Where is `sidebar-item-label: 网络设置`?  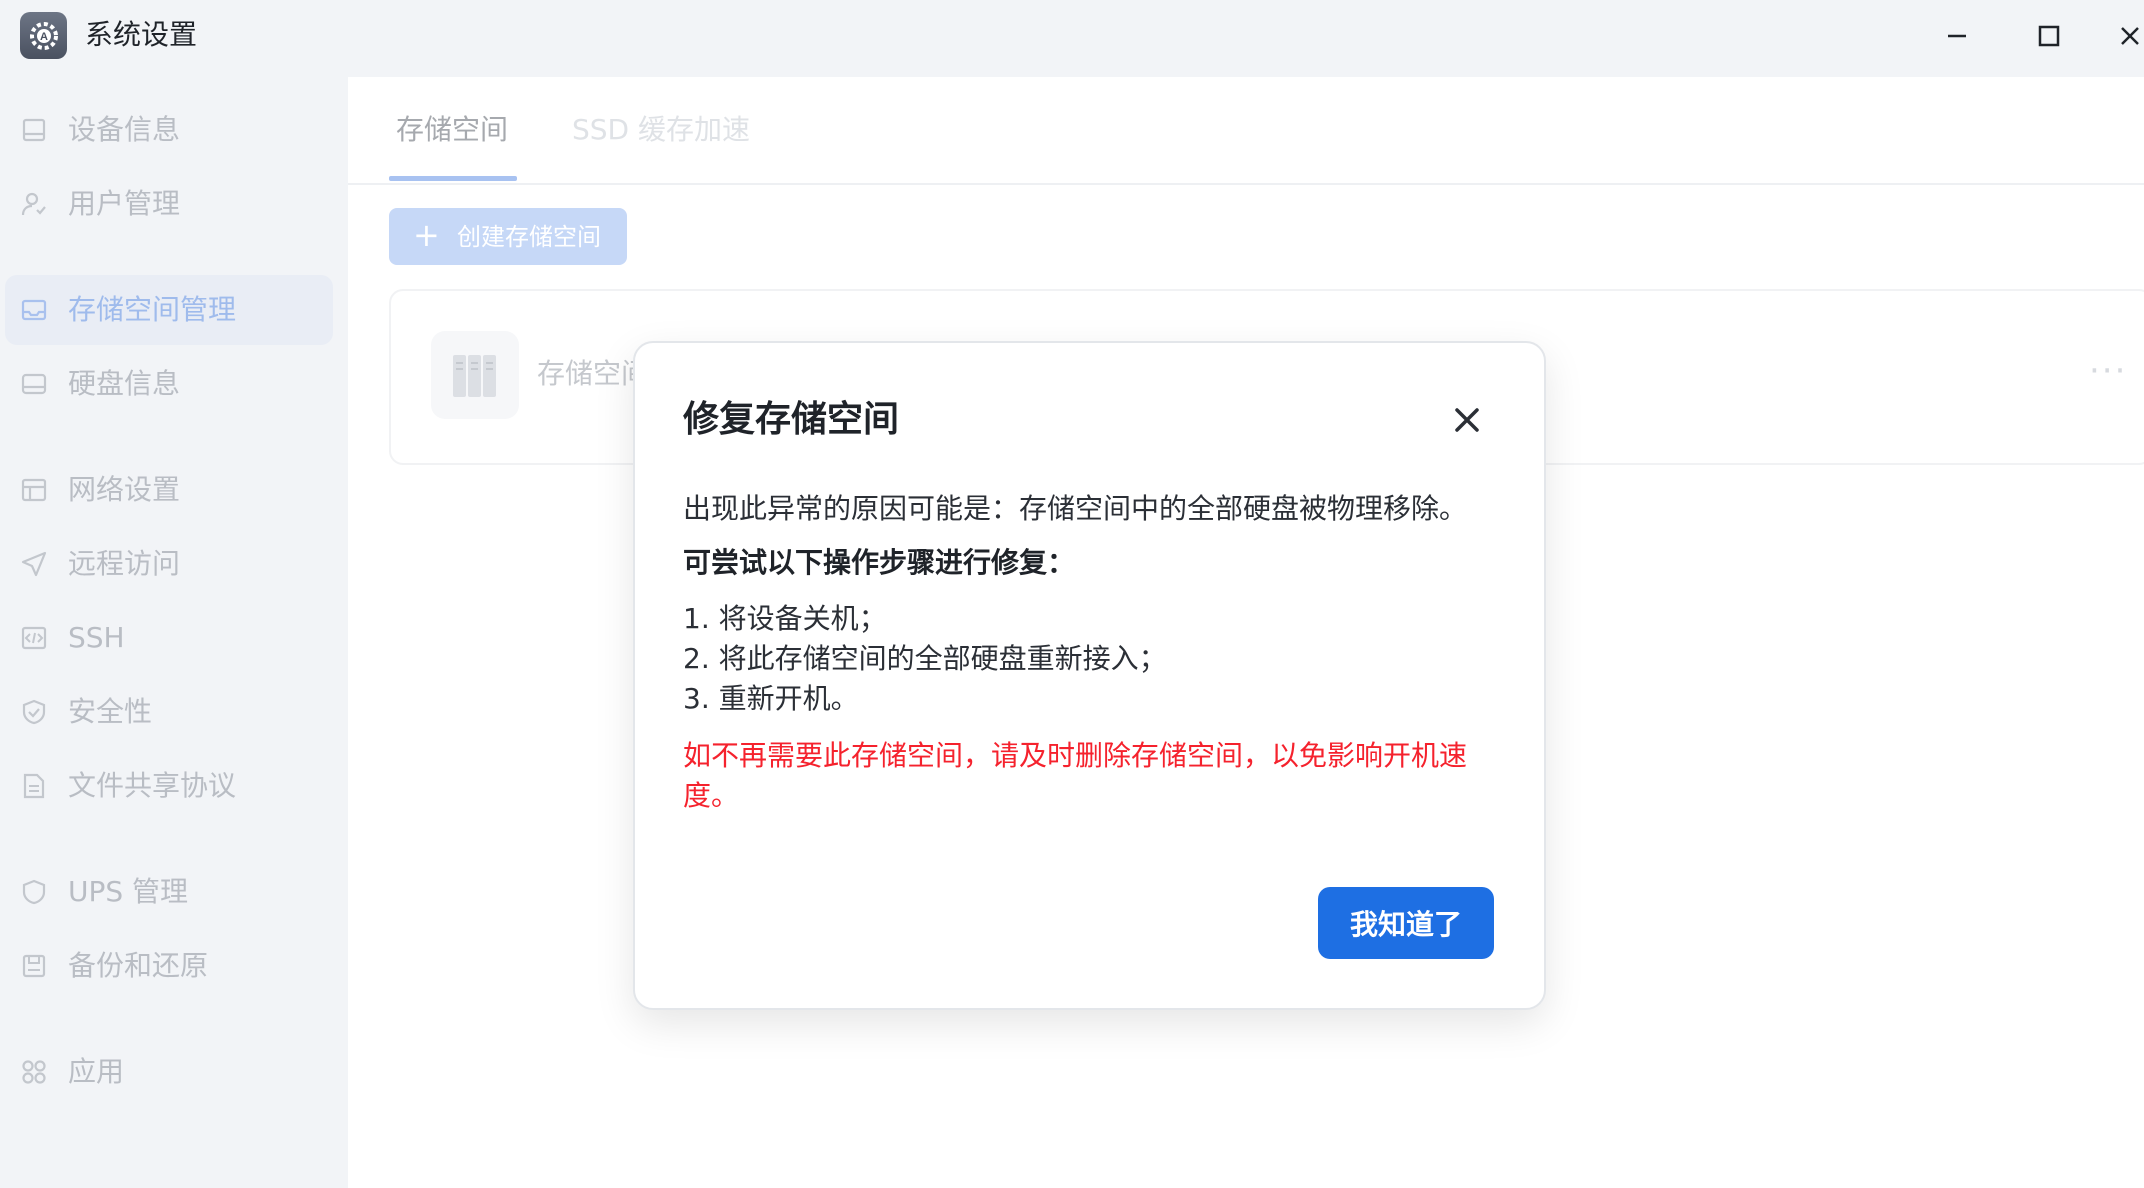
sidebar-item-label: 网络设置 is located at coordinates (124, 489).